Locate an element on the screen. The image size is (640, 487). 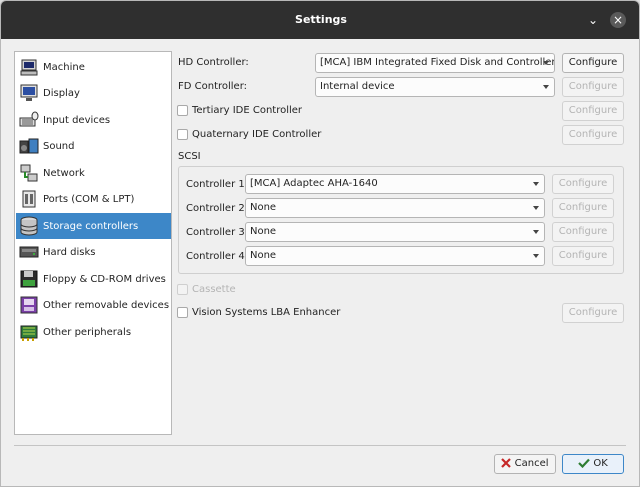
title-bar: Settings ⌄ × is located at coordinates (320, 20).